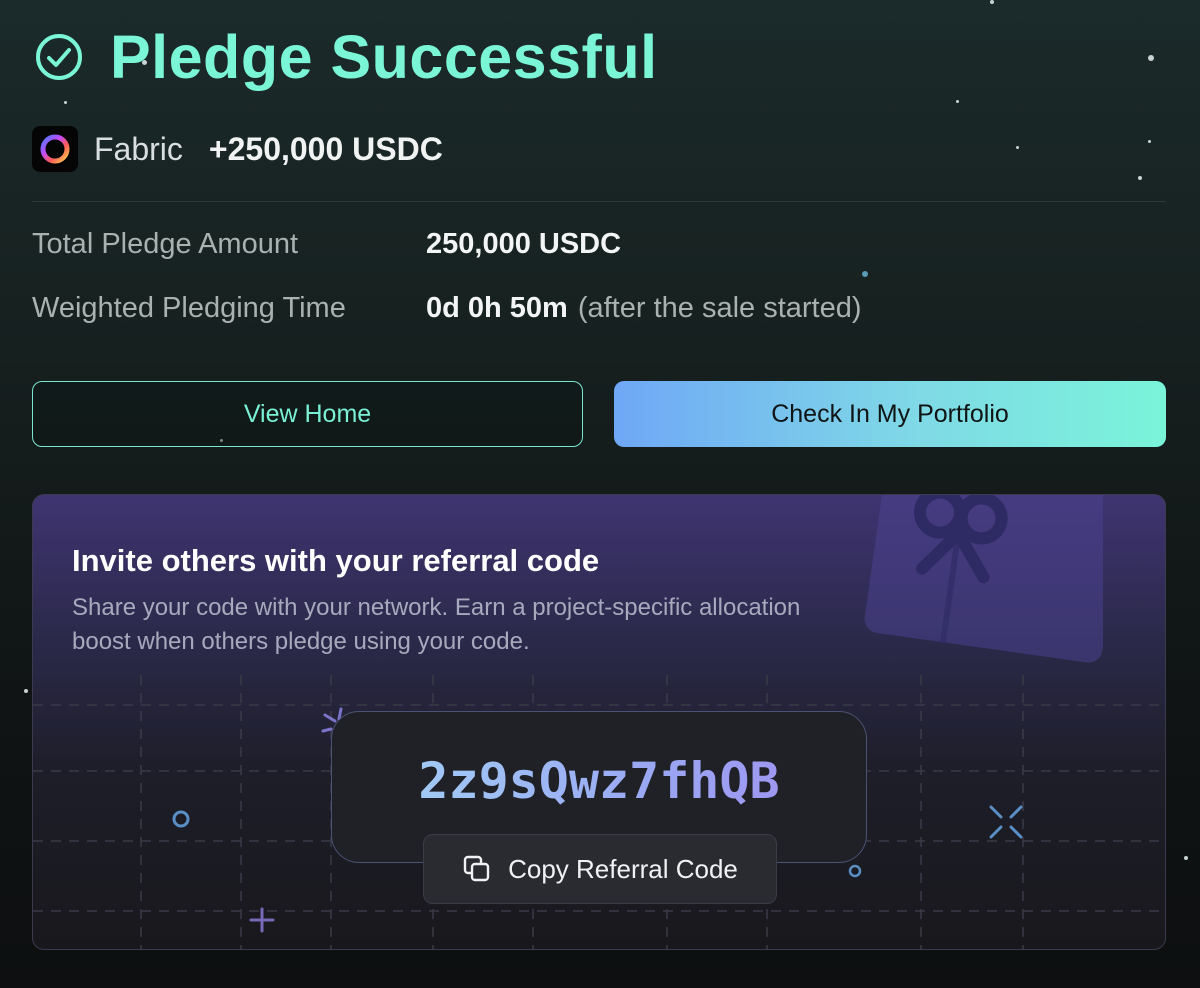  I want to click on pledging-time-note: (after the sale started), so click(719, 308).